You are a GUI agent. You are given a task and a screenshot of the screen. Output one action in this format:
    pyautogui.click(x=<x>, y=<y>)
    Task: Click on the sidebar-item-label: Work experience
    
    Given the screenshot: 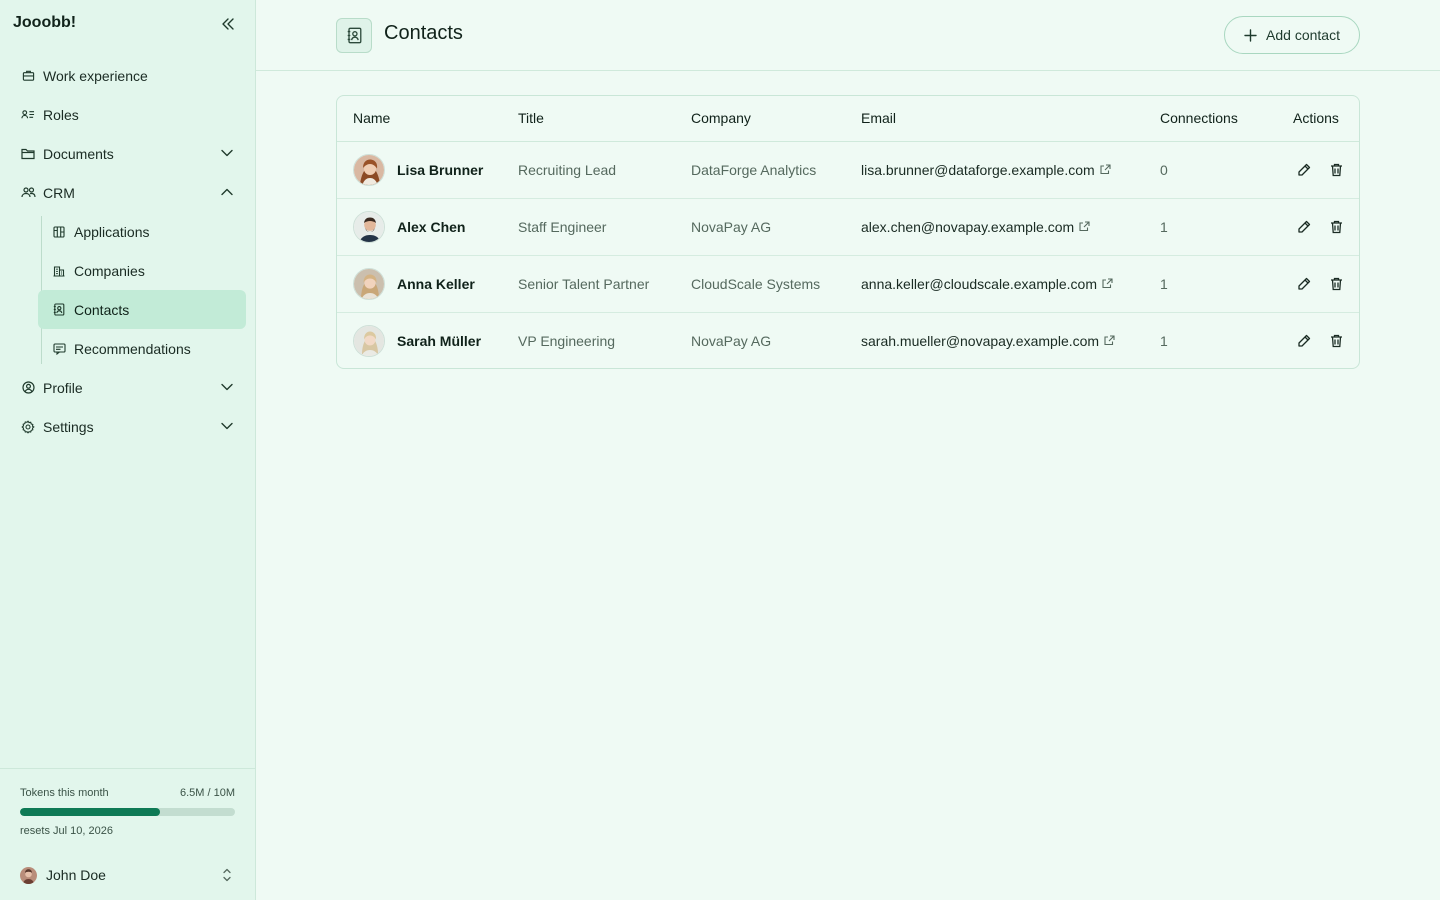 What is the action you would take?
    pyautogui.click(x=95, y=75)
    